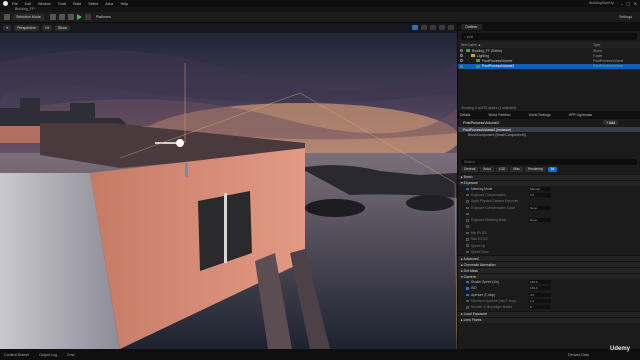  I want to click on tab-world-settings: World Settings, so click(540, 115).